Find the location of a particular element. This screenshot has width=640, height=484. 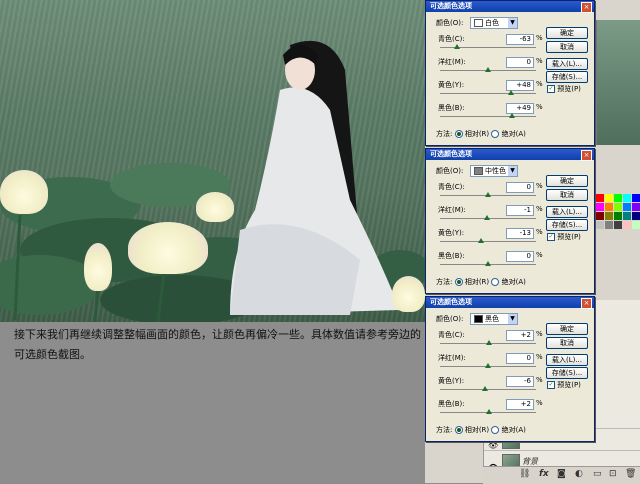

new-layer-icon: ⊡ is located at coordinates (613, 474).